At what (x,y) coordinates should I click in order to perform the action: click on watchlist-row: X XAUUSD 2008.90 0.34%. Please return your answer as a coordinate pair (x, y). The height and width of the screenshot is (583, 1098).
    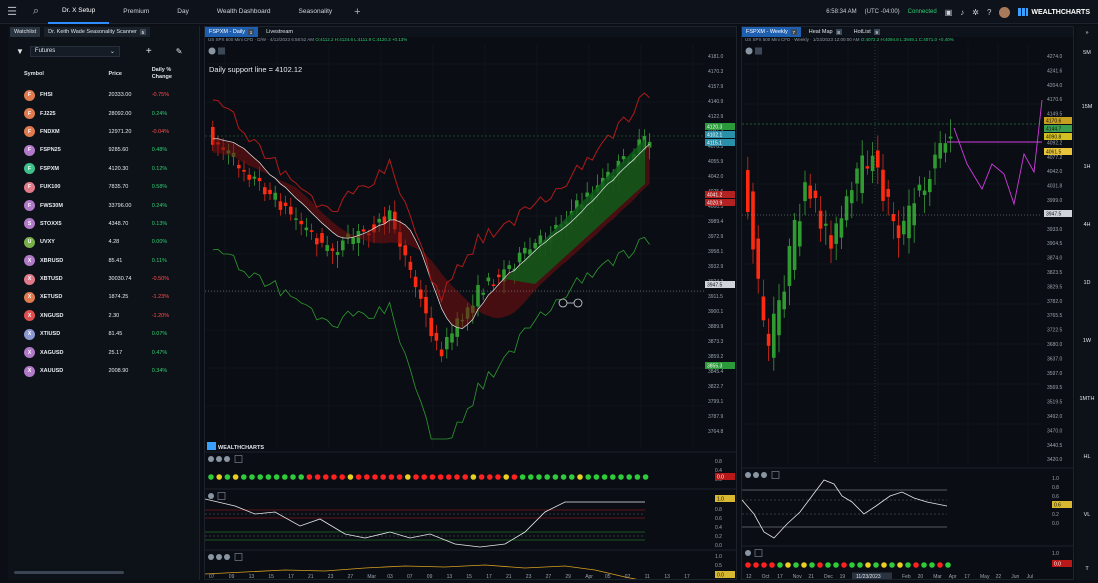
    Looking at the image, I should click on (103, 371).